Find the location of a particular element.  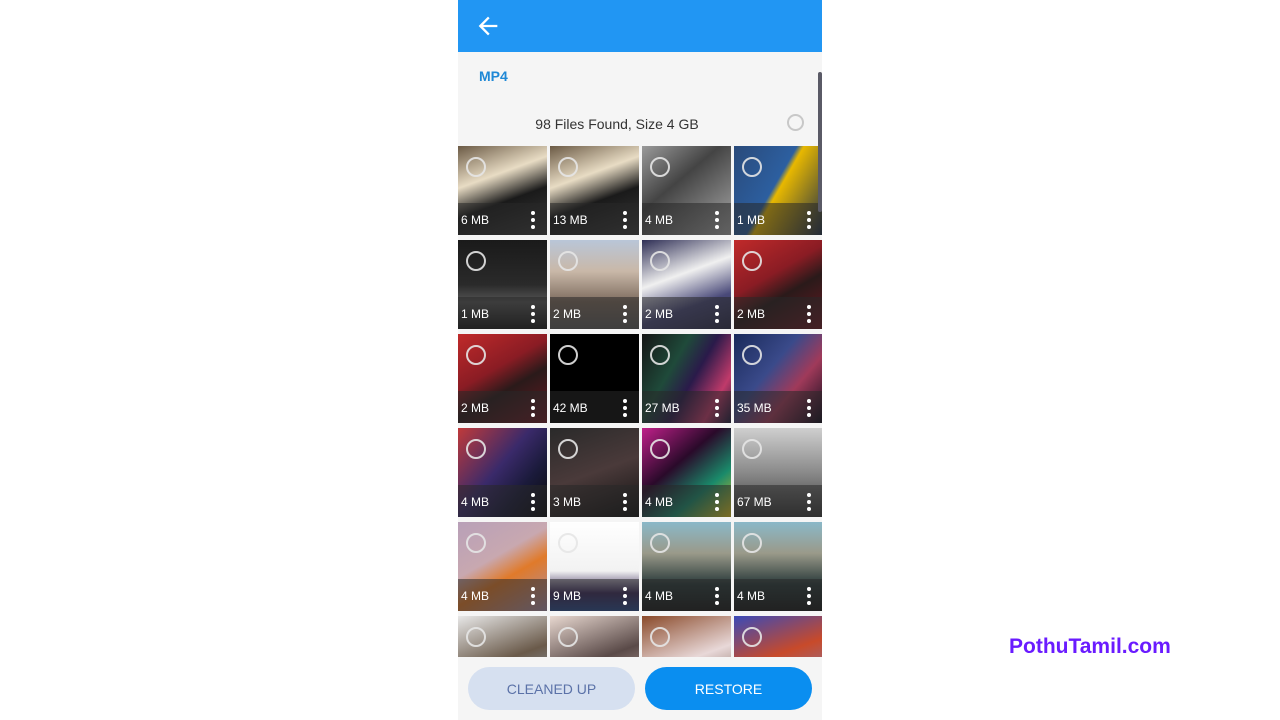

watermark: PothuTamil.com is located at coordinates (1090, 646).